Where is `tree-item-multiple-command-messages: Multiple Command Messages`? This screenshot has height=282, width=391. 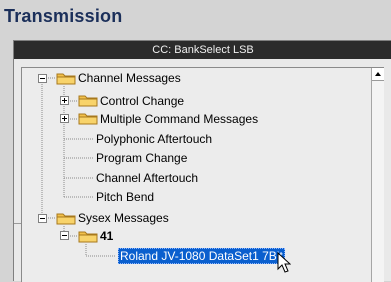 tree-item-multiple-command-messages: Multiple Command Messages is located at coordinates (179, 119).